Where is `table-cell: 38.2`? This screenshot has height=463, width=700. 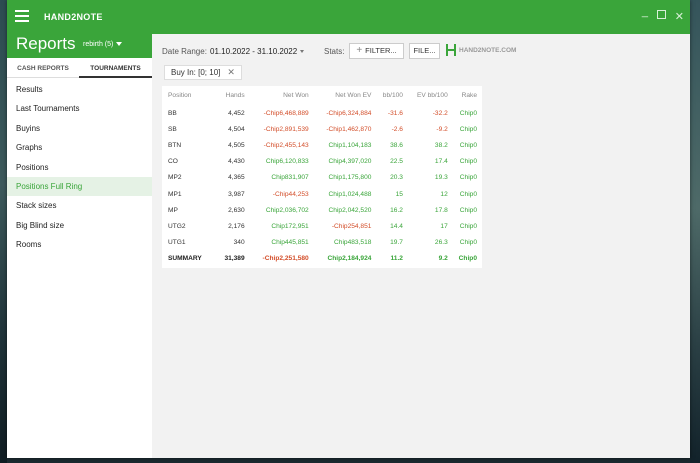
table-cell: 38.2 is located at coordinates (441, 145).